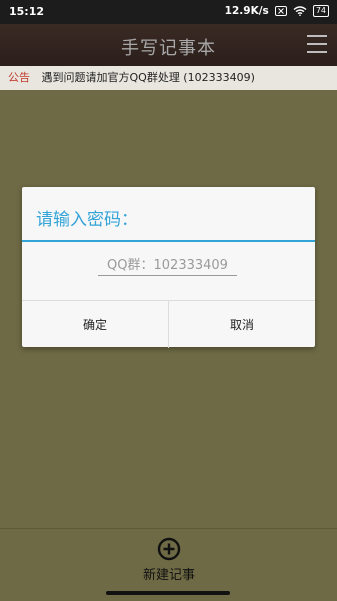  I want to click on cancel-button: 取消, so click(241, 324).